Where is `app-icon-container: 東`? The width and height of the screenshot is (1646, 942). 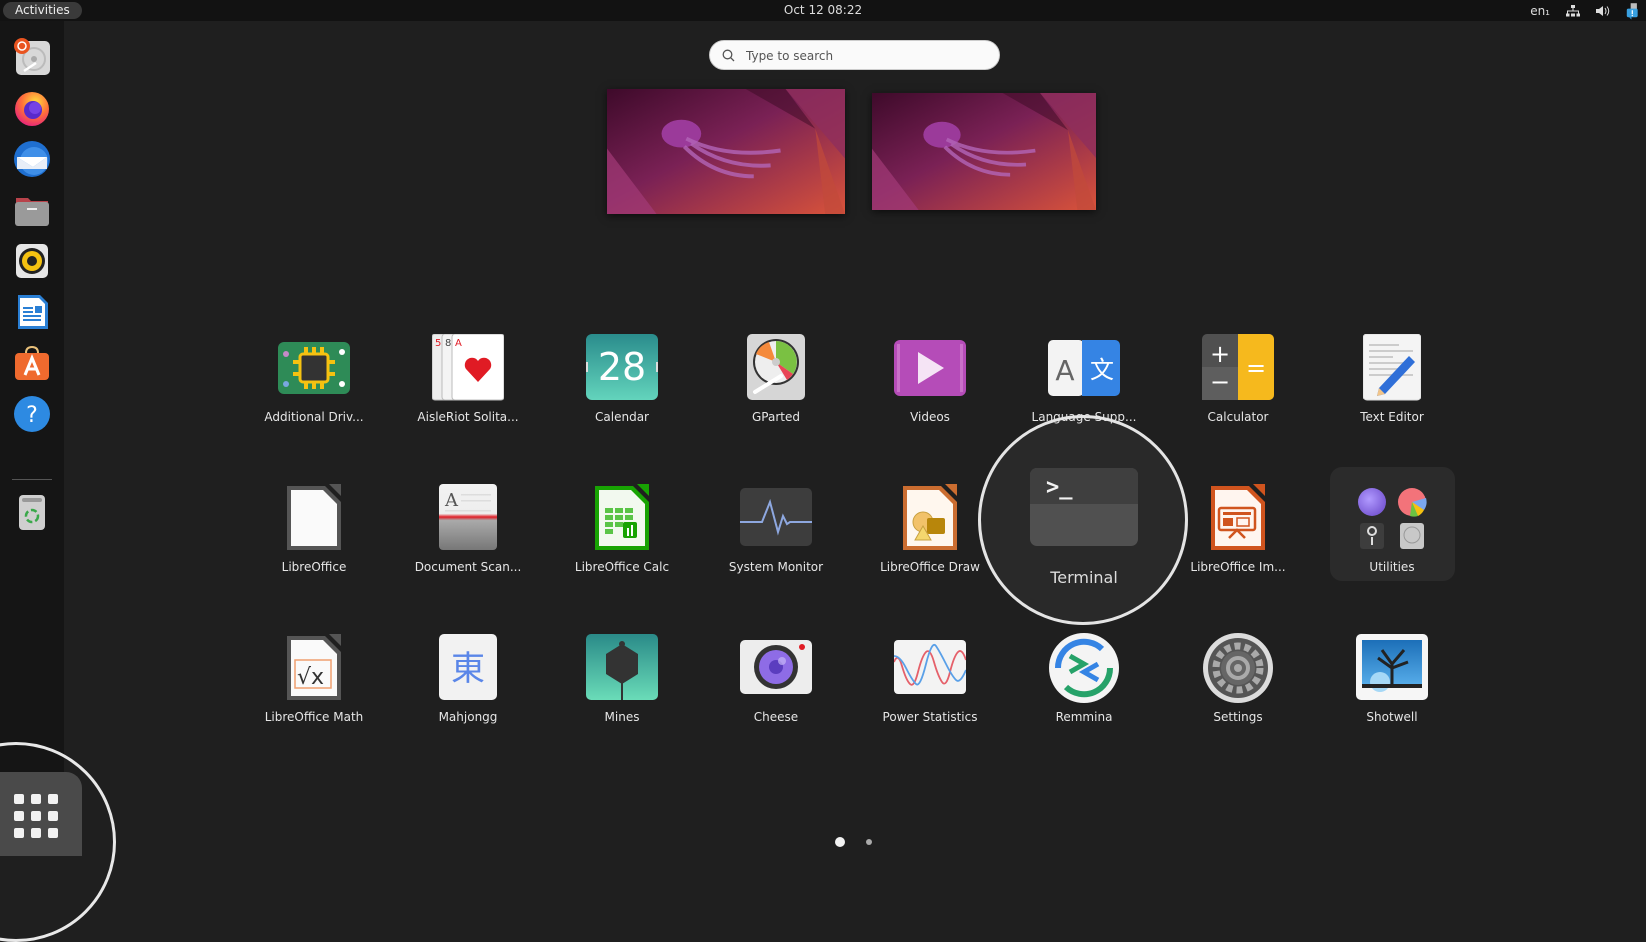 app-icon-container: 東 is located at coordinates (468, 668).